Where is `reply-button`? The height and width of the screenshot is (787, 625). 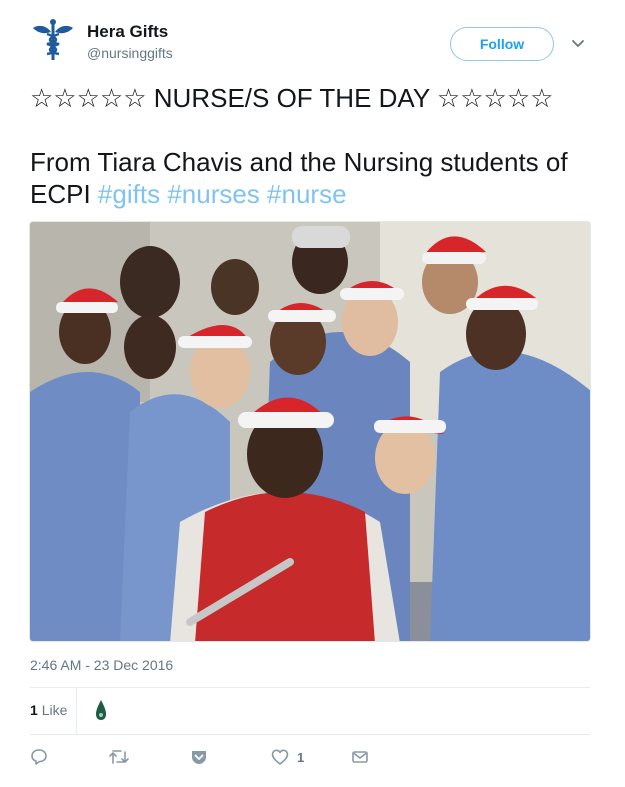 reply-button is located at coordinates (39, 757).